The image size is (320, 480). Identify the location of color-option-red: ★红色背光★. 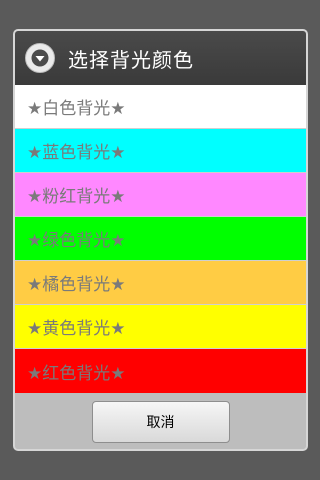
(160, 371).